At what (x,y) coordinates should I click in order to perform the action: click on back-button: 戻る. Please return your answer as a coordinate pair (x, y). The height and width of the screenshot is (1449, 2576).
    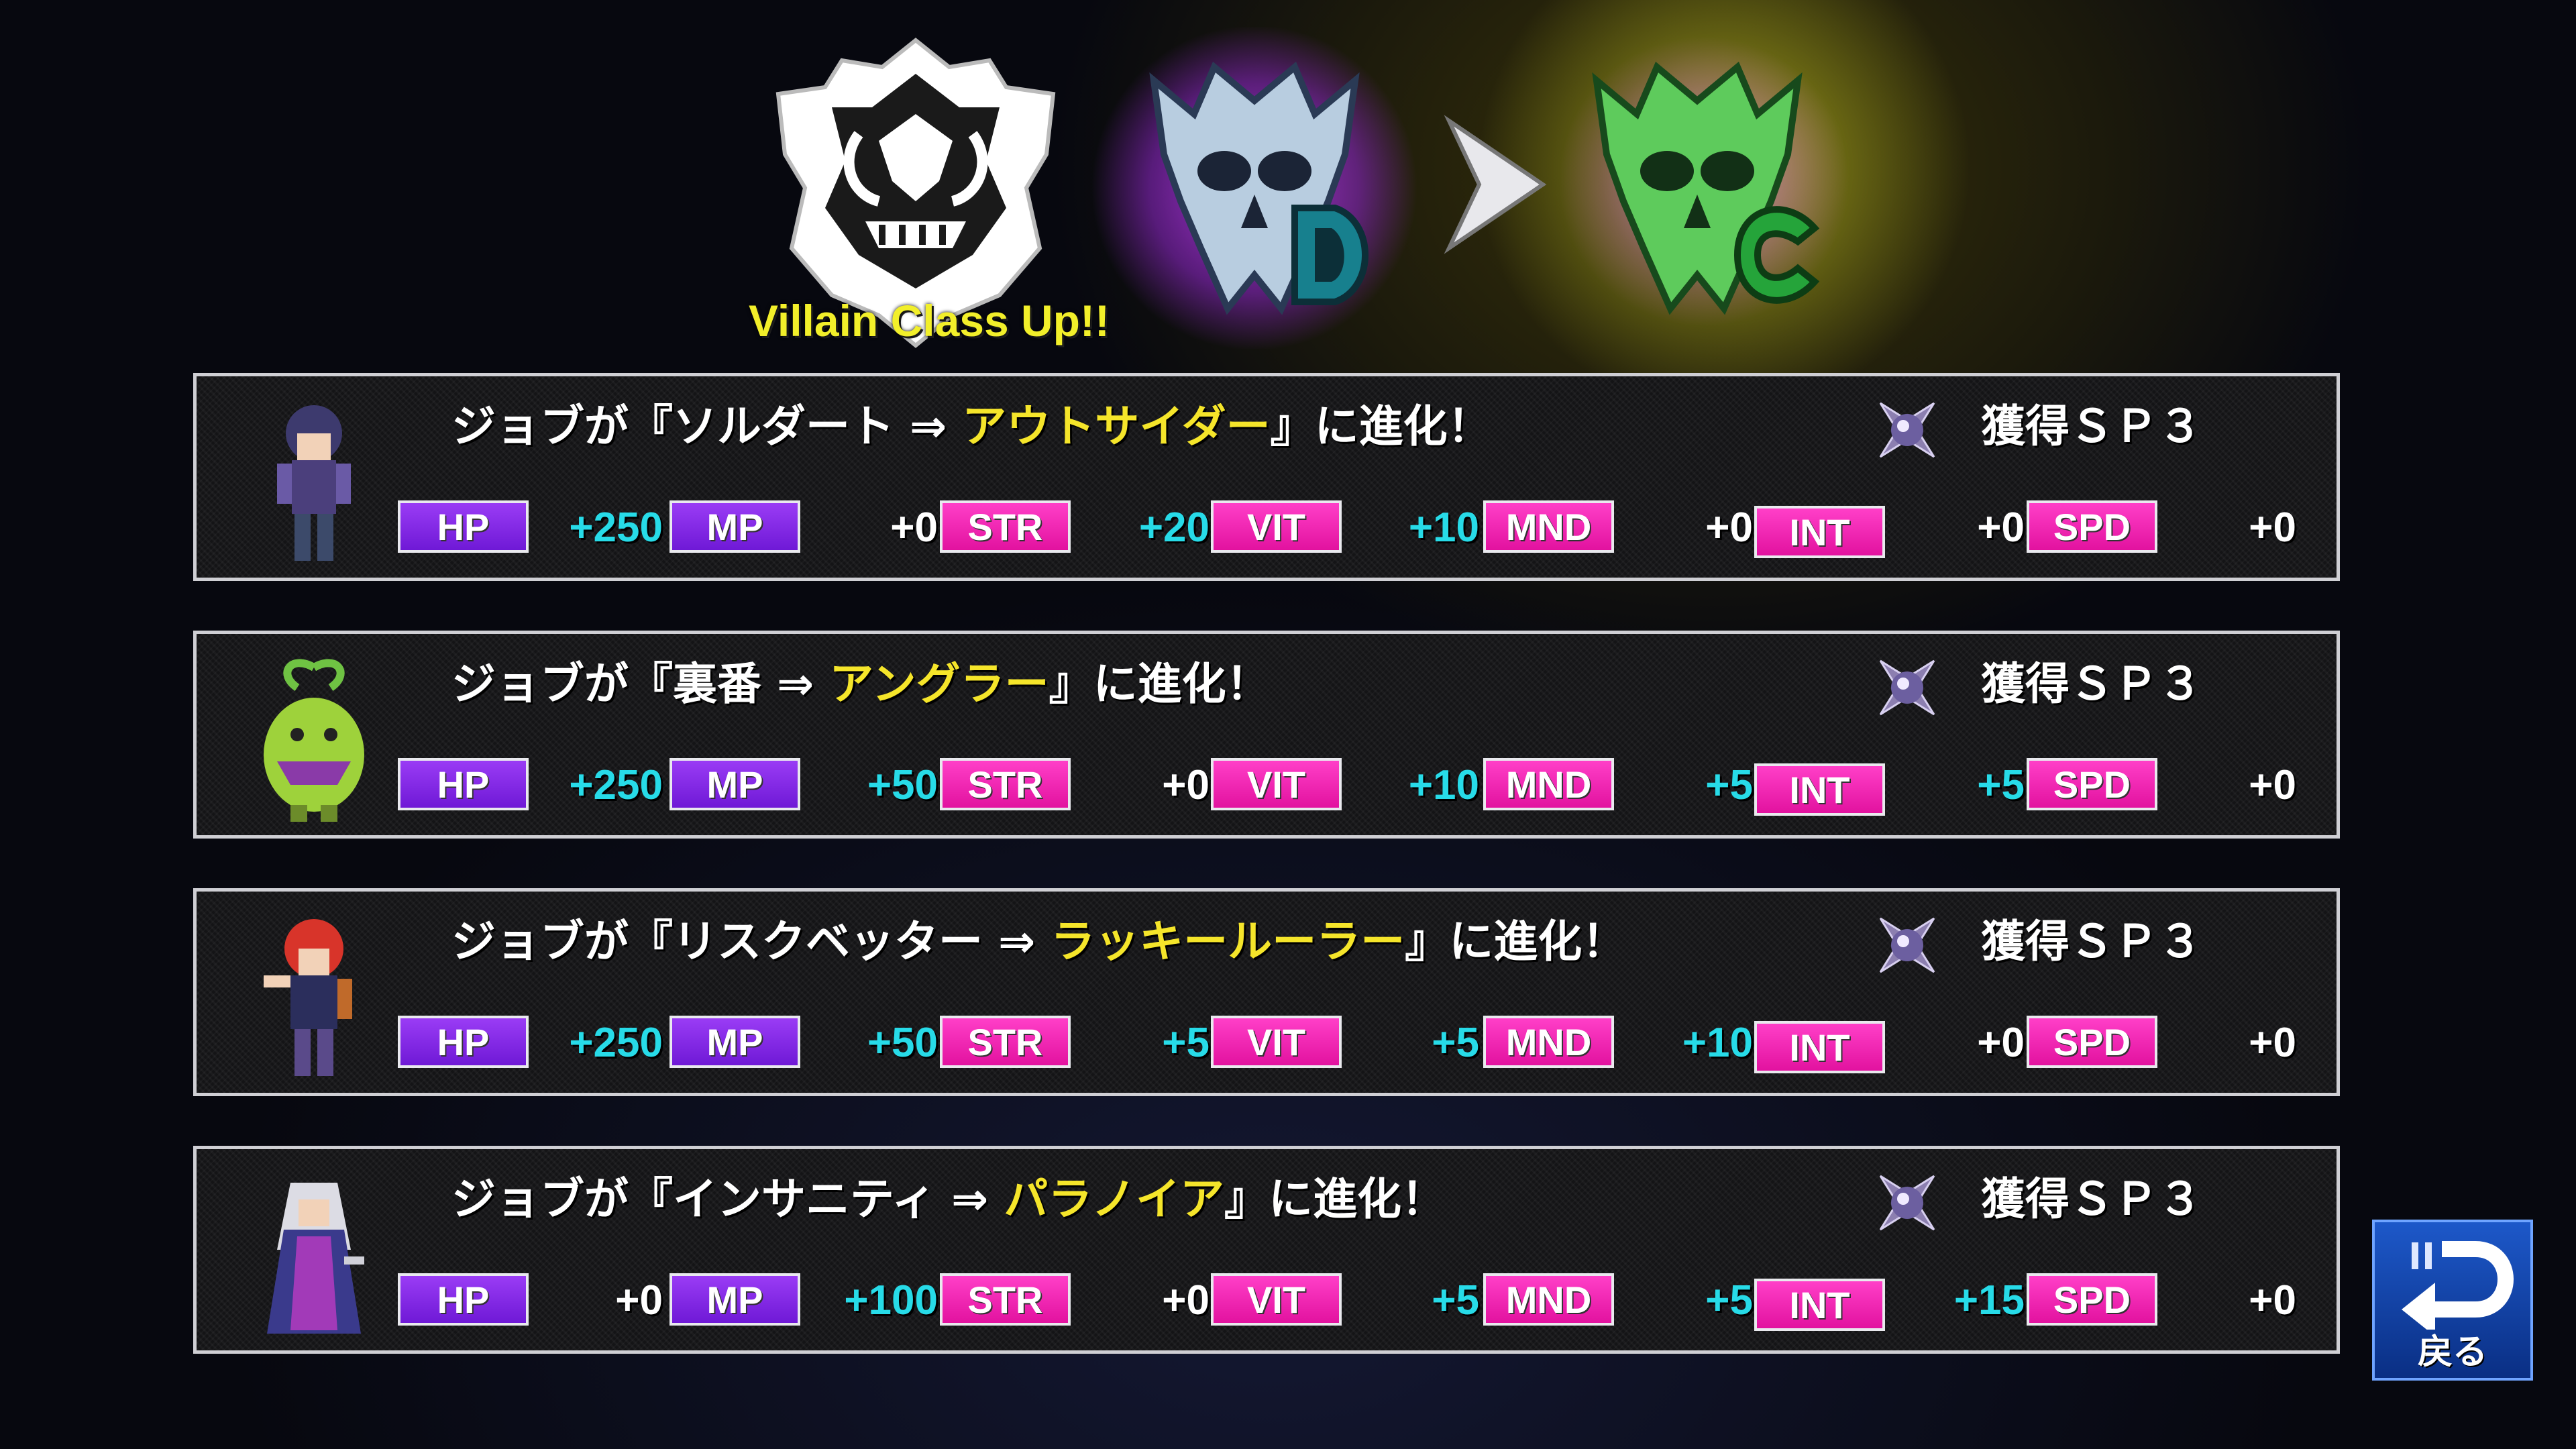
    Looking at the image, I should click on (2452, 1300).